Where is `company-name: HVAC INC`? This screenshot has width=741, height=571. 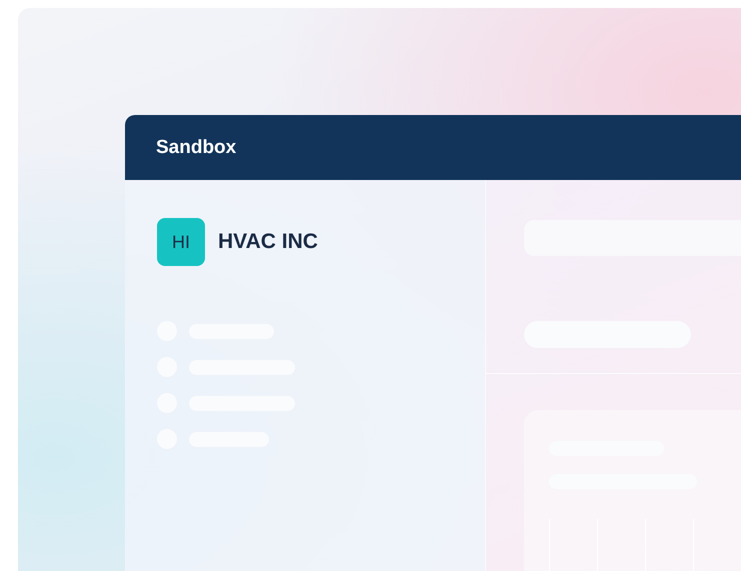 company-name: HVAC INC is located at coordinates (268, 242).